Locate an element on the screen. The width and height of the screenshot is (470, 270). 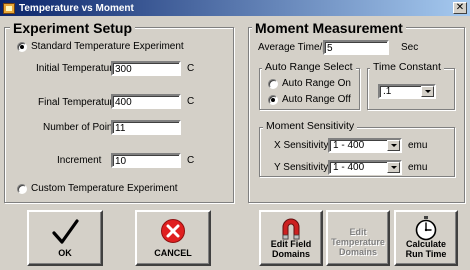
cancel-icon is located at coordinates (173, 231).